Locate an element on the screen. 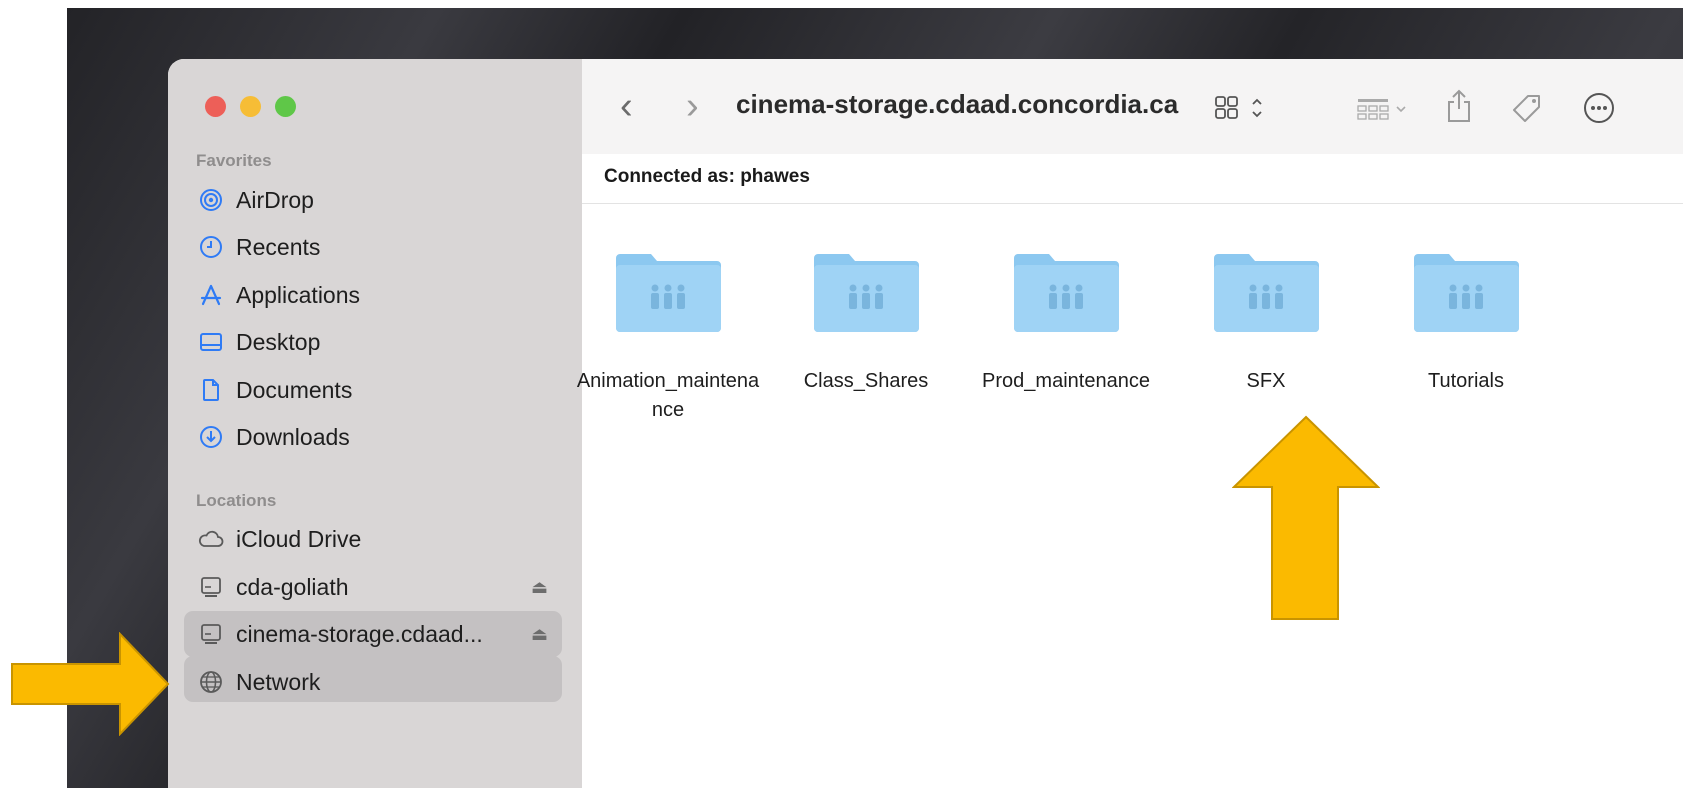 This screenshot has width=1683, height=788. ellipsis-icon is located at coordinates (1599, 108).